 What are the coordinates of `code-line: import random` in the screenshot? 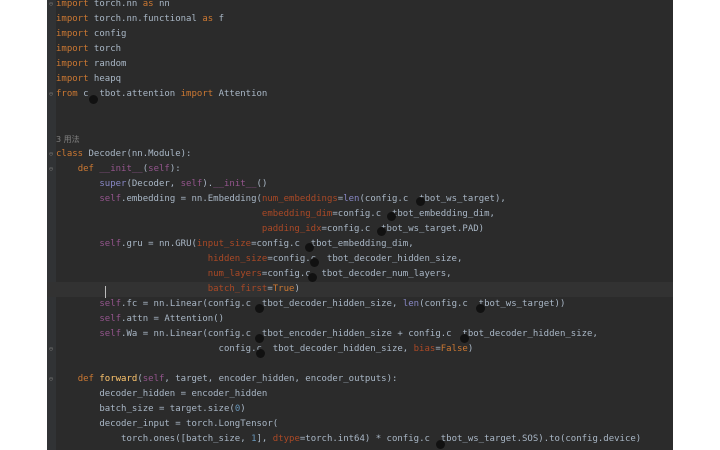 It's located at (360, 64).